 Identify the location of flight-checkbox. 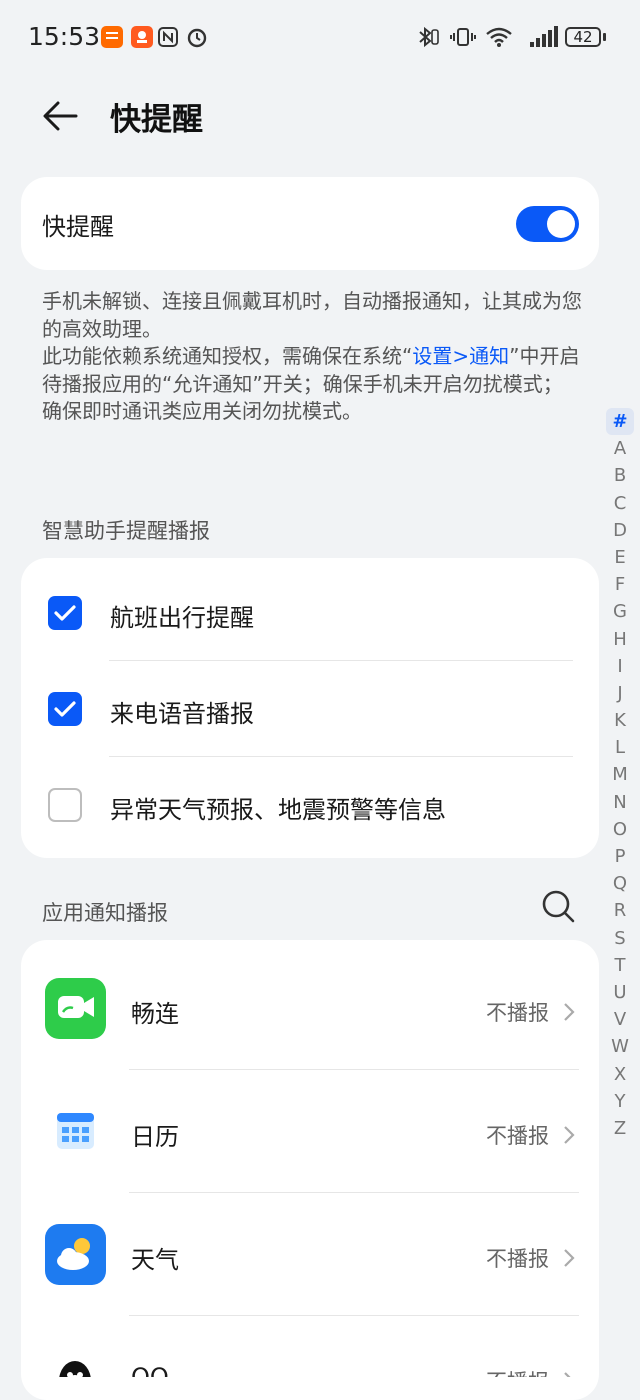
(65, 613).